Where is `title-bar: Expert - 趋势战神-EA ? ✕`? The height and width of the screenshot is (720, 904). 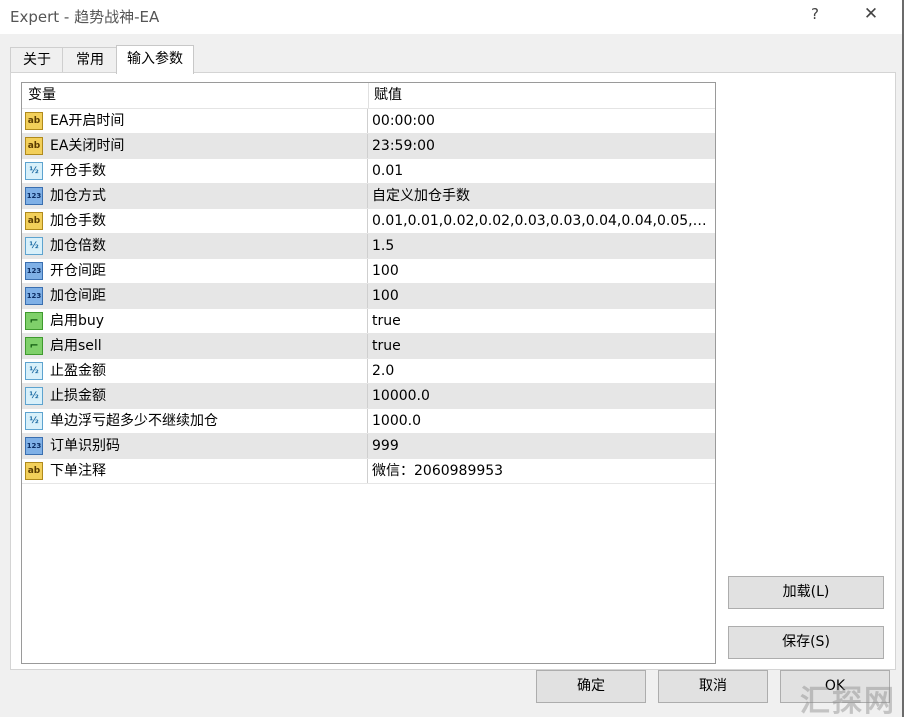
title-bar: Expert - 趋势战神-EA ? ✕ is located at coordinates (452, 17).